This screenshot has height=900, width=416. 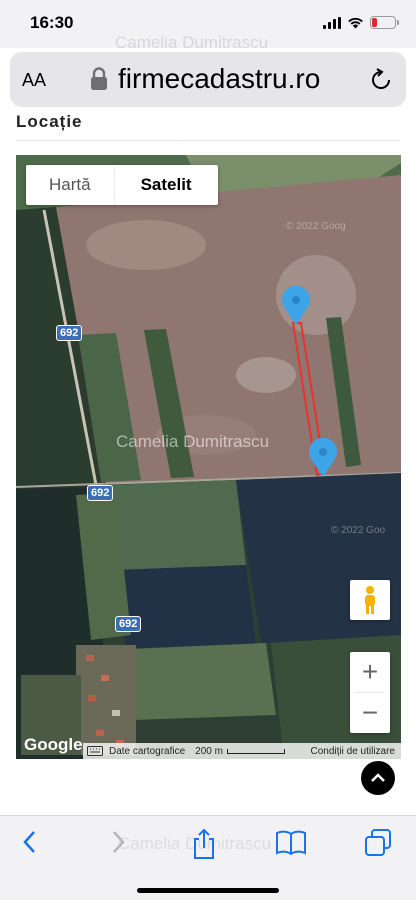 I want to click on battery-low-icon, so click(x=384, y=22).